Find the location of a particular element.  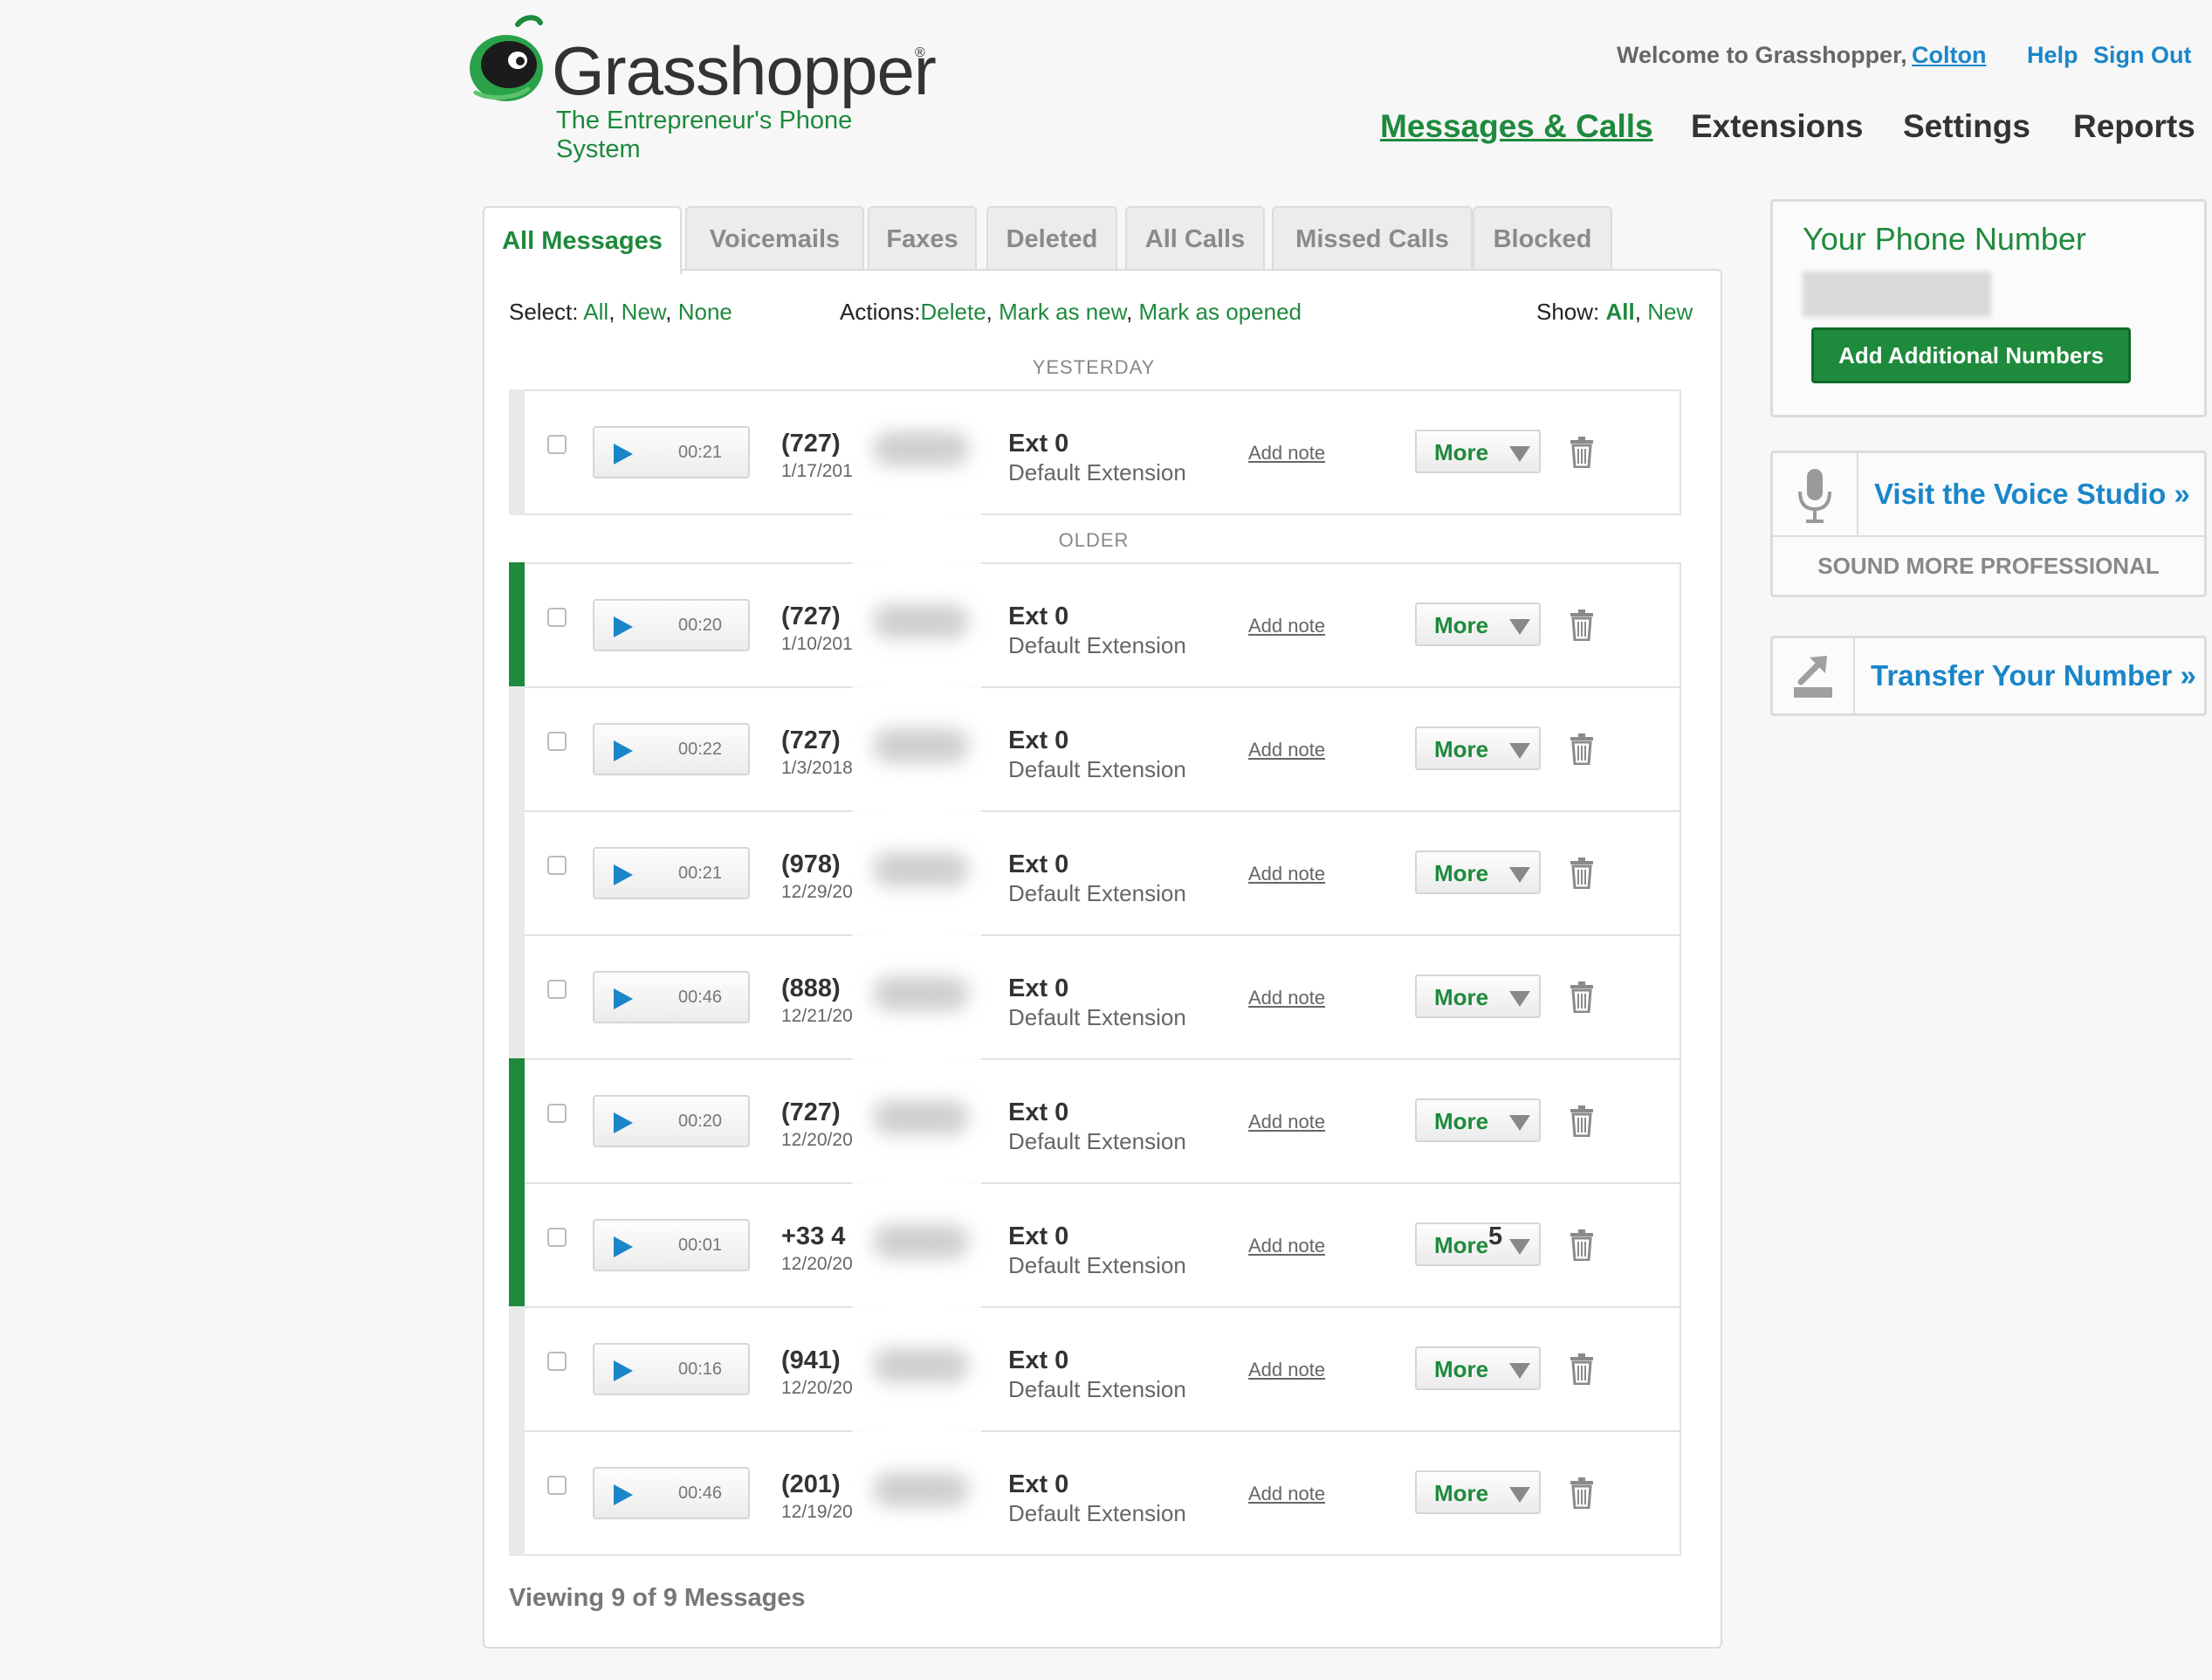

section-yesterday: YESTERDAY is located at coordinates (1094, 367).